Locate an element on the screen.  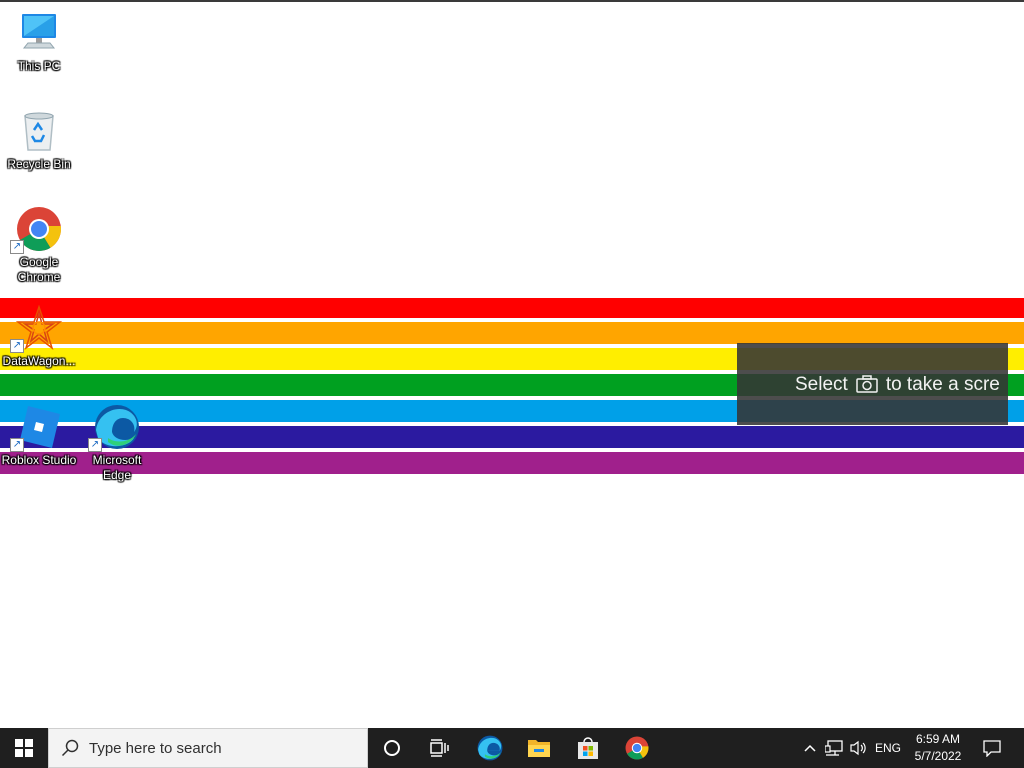
taskbar-file-explorer-button is located at coordinates (539, 748).